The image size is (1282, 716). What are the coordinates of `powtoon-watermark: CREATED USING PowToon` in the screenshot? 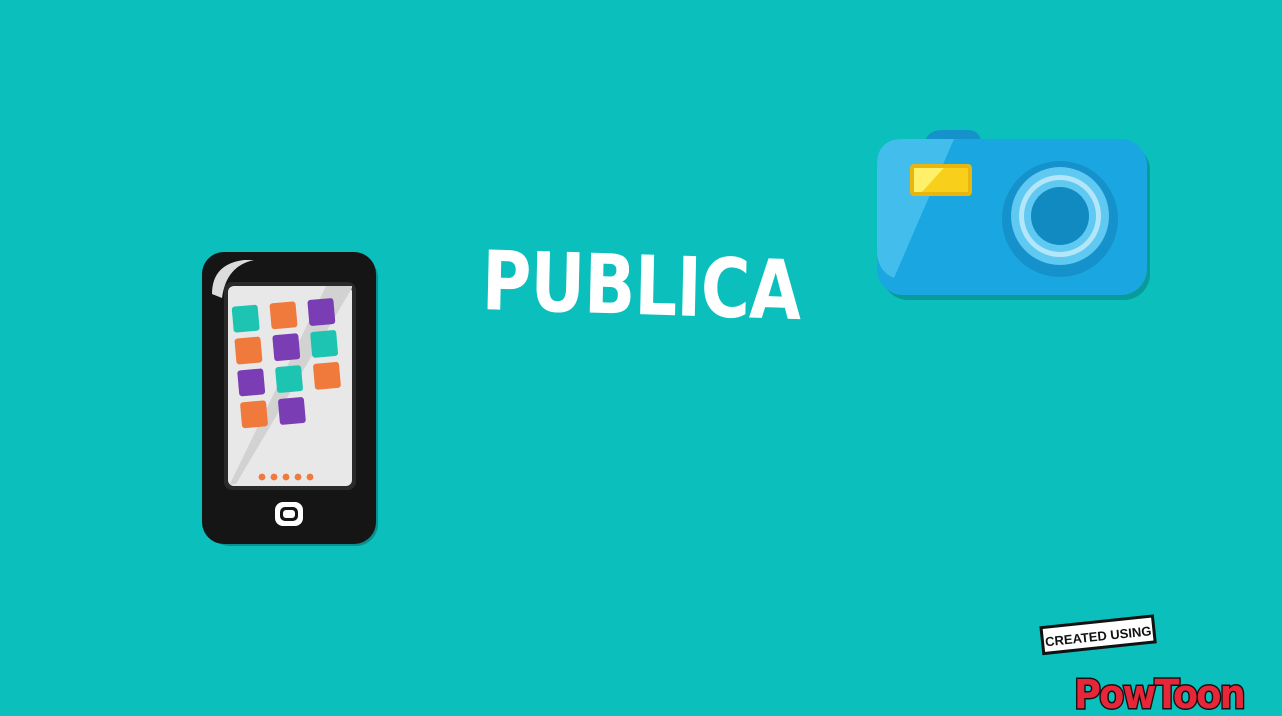 It's located at (1143, 664).